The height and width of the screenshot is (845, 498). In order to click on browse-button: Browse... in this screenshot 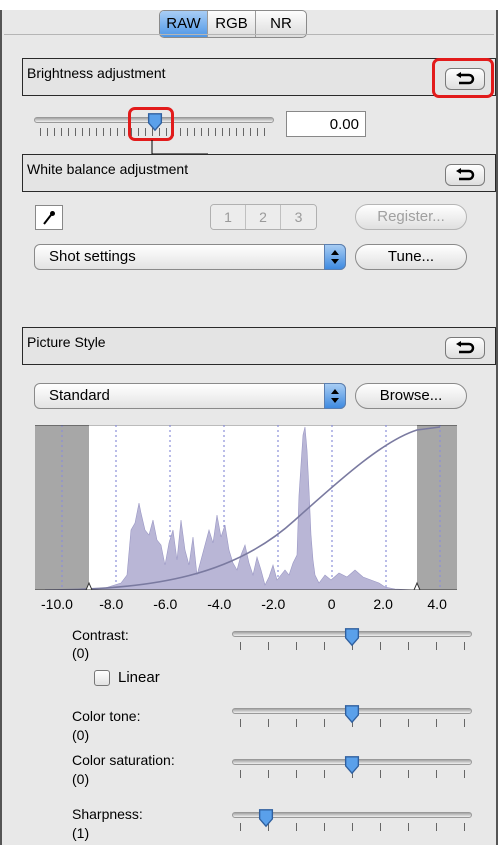, I will do `click(411, 396)`.